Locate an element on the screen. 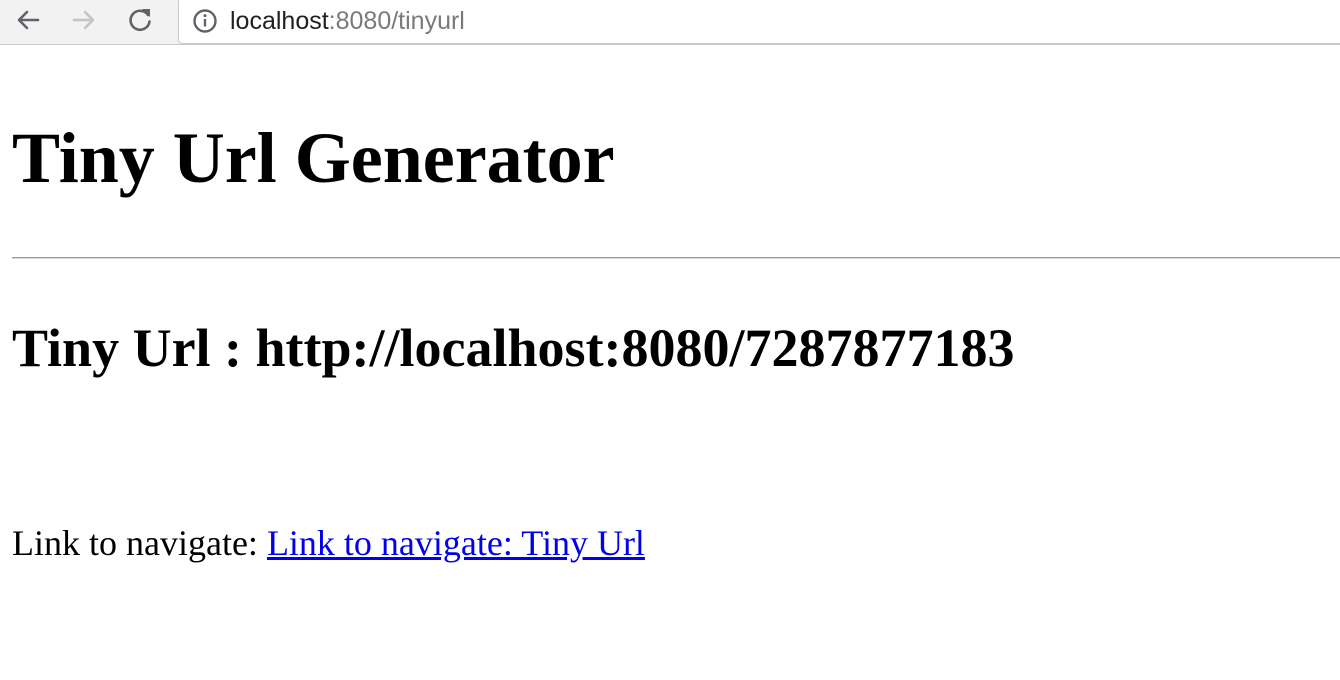 The height and width of the screenshot is (680, 1340). navigate-label: Link to navigate: is located at coordinates (139, 543).